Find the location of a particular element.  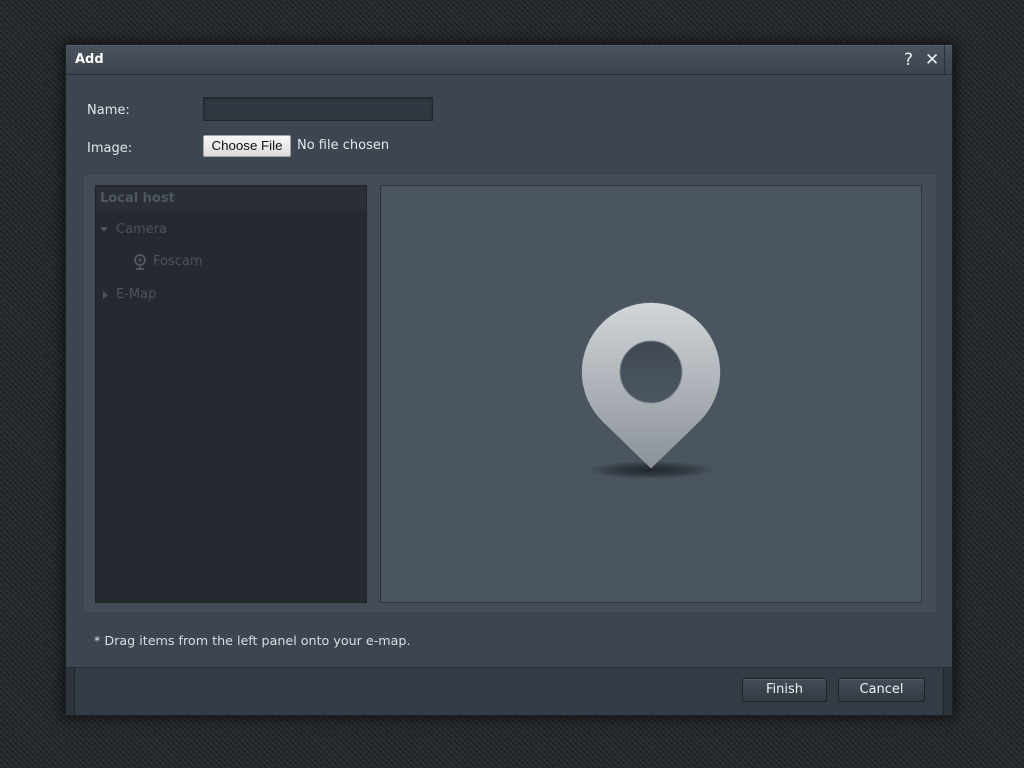

tree-item-label: Foscam is located at coordinates (178, 261).